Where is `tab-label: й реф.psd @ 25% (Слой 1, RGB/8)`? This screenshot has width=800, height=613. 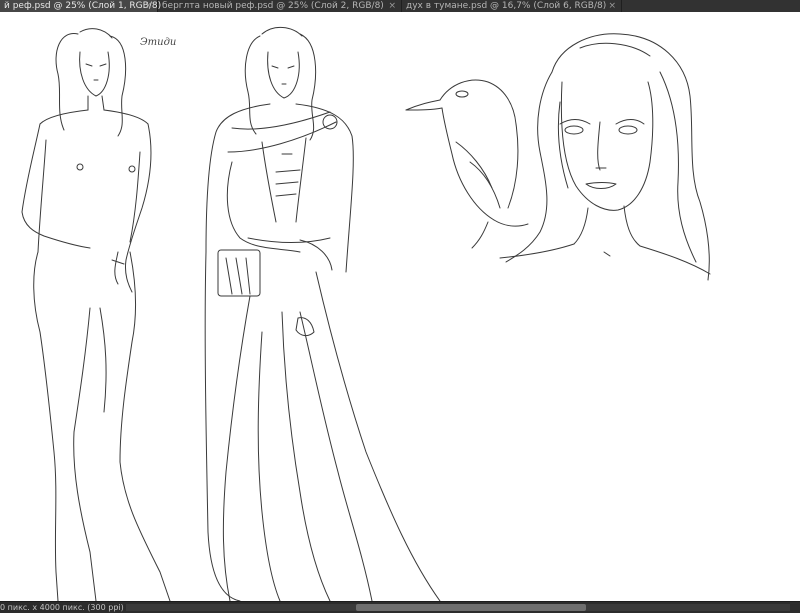
tab-label: й реф.psd @ 25% (Слой 1, RGB/8) is located at coordinates (83, 6).